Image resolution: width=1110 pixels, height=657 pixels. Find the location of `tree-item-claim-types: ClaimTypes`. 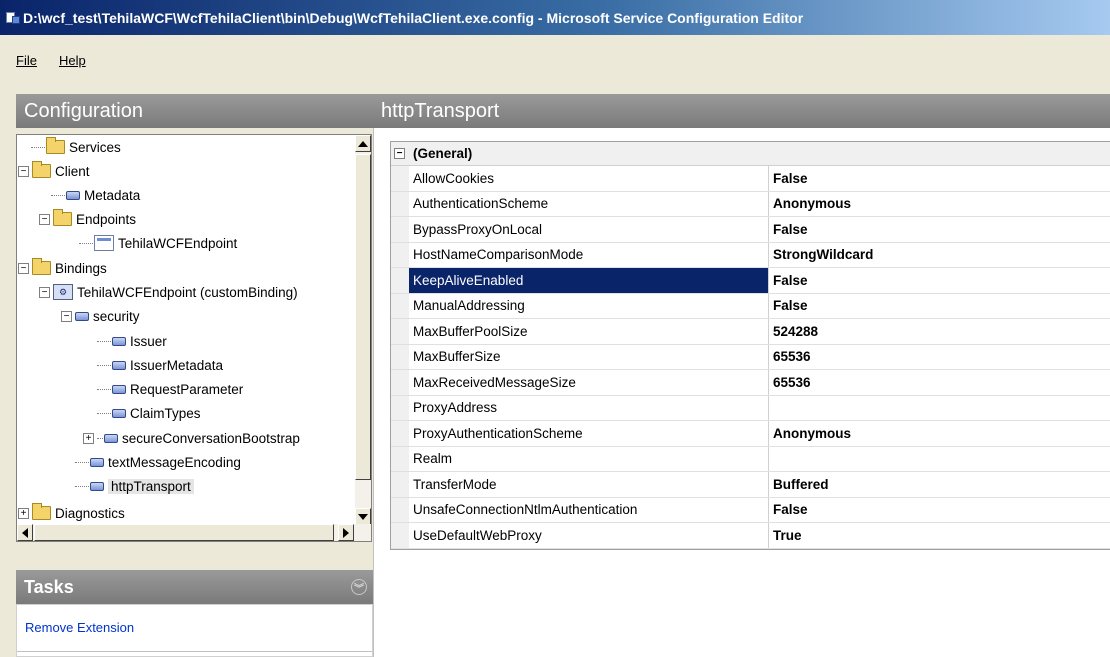

tree-item-claim-types: ClaimTypes is located at coordinates (149, 413).